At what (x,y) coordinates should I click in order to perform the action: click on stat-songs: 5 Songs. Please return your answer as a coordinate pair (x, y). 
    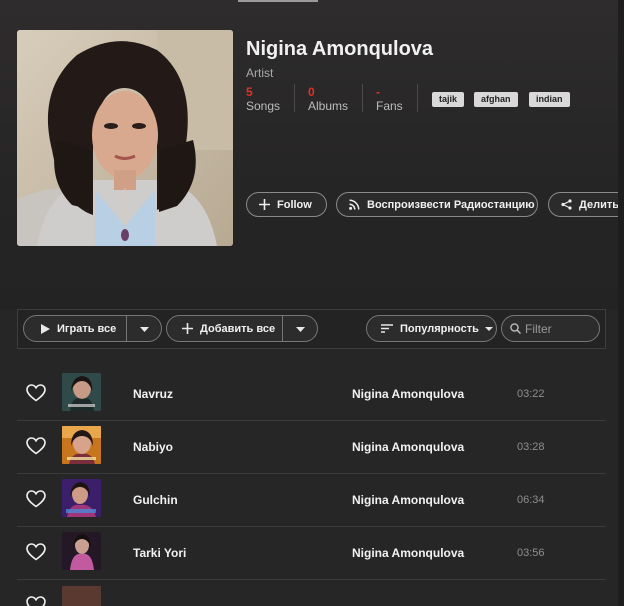
    Looking at the image, I should click on (263, 99).